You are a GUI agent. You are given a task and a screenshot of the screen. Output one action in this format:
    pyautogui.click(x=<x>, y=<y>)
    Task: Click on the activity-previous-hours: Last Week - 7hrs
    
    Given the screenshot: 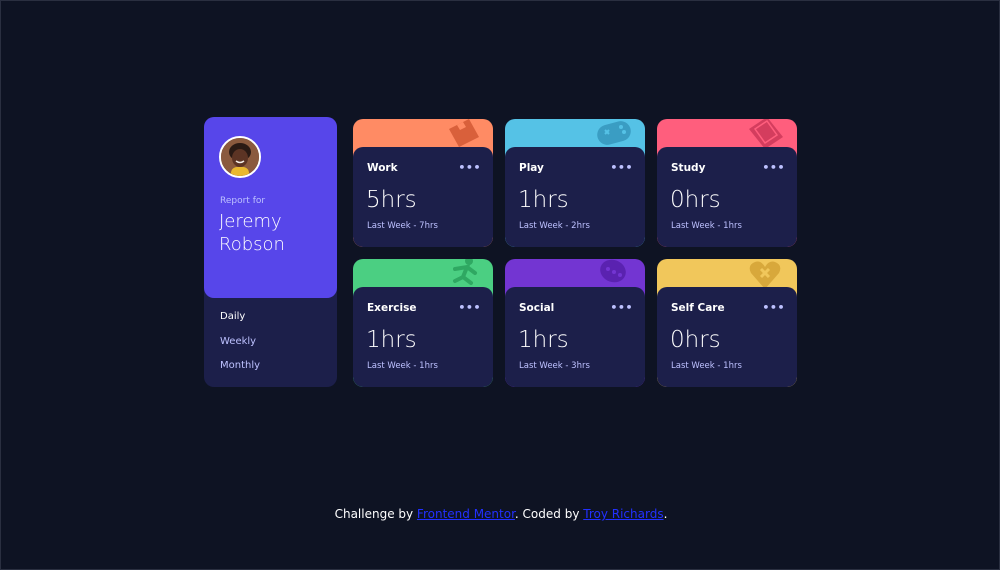 What is the action you would take?
    pyautogui.click(x=402, y=226)
    